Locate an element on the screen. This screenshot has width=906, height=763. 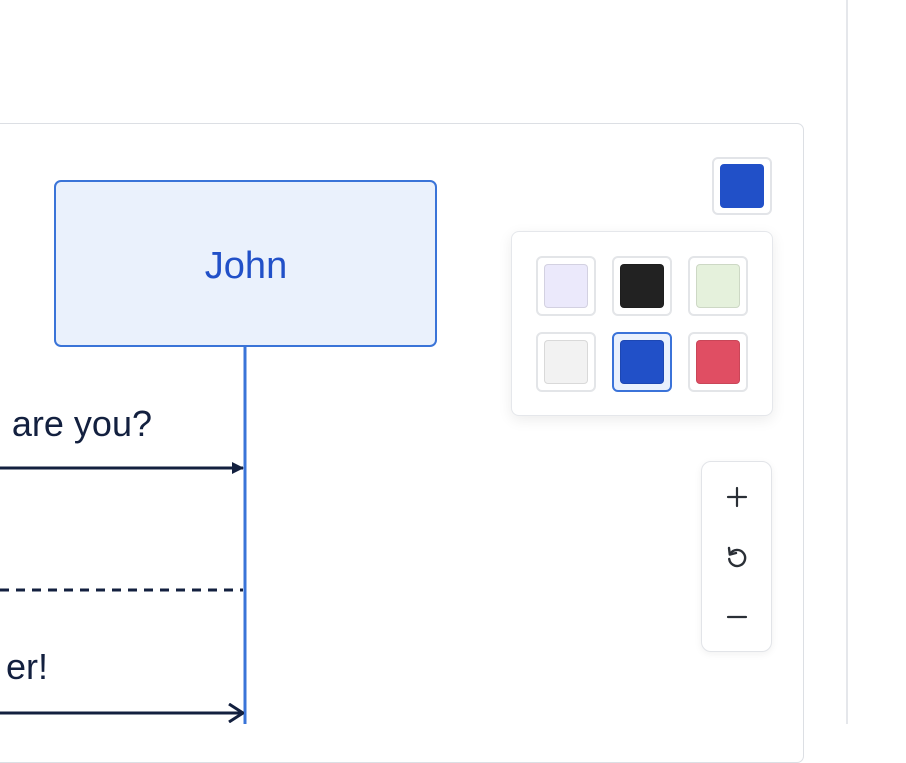
color-swatch-light-gray is located at coordinates (566, 362).